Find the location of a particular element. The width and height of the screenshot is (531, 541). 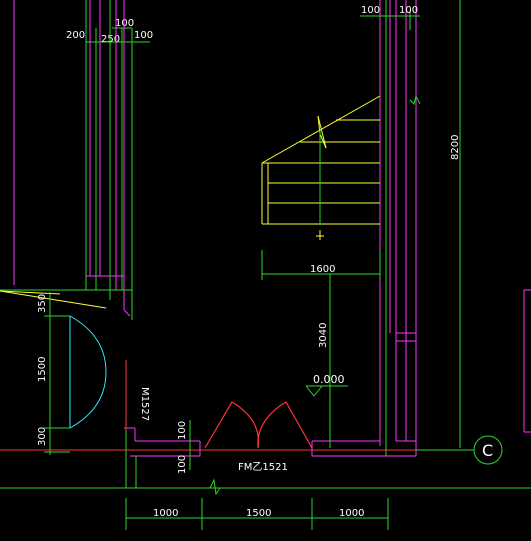

left-door-swing is located at coordinates (88, 372).